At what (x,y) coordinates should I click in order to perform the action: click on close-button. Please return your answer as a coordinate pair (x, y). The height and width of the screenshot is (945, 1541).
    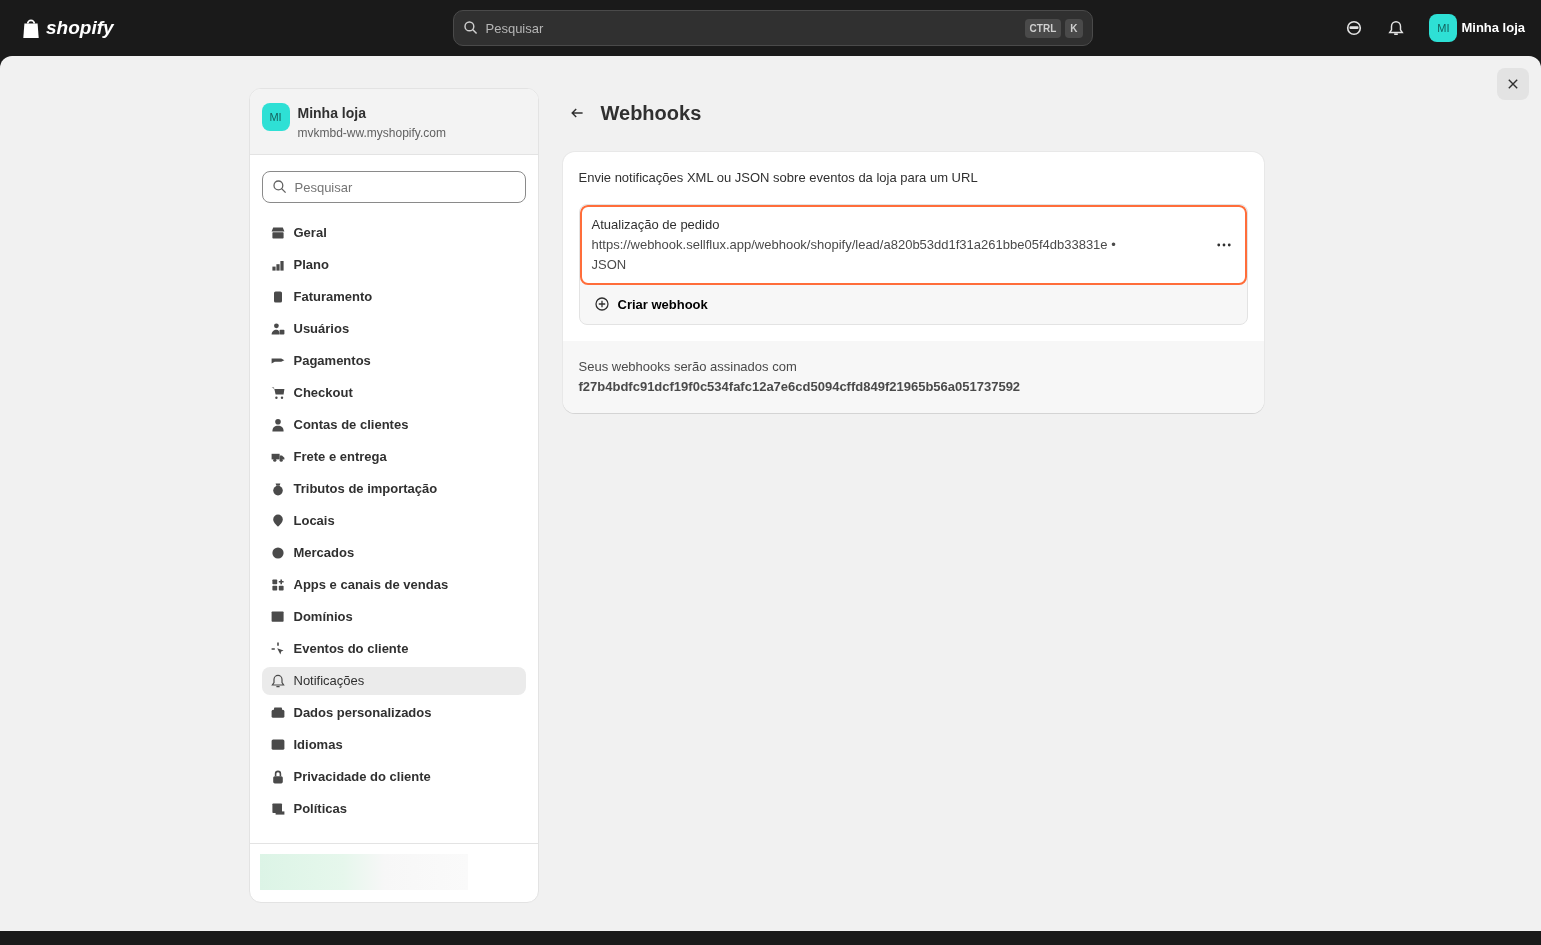
    Looking at the image, I should click on (1513, 84).